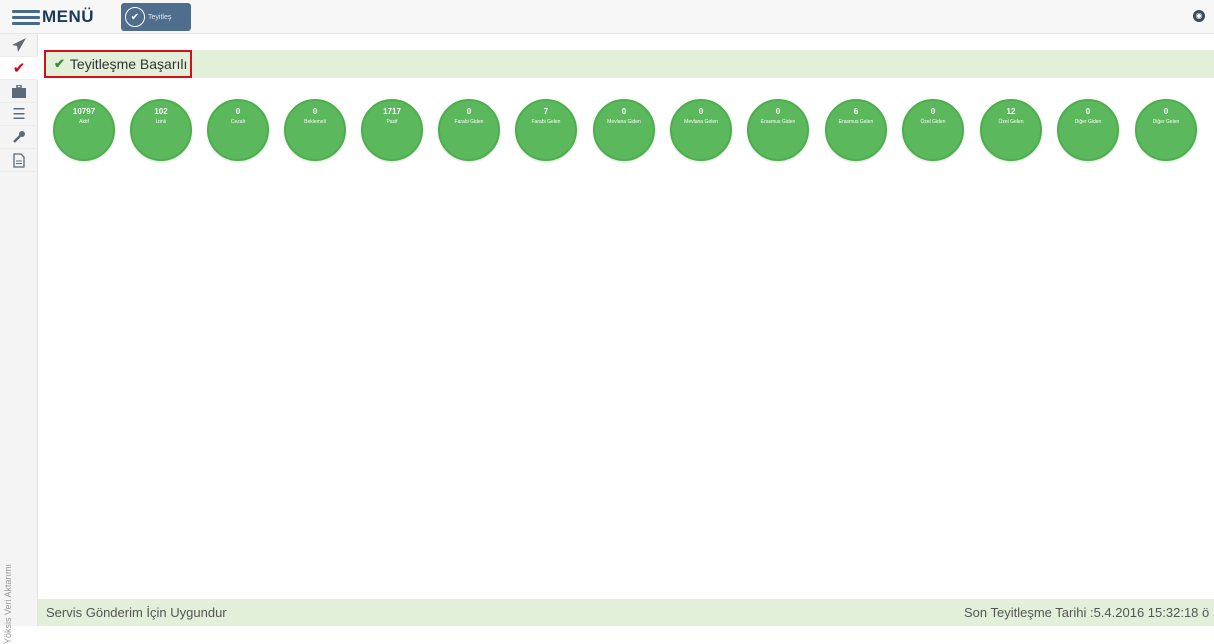  What do you see at coordinates (315, 122) in the screenshot?
I see `stat-label: Beklemeli` at bounding box center [315, 122].